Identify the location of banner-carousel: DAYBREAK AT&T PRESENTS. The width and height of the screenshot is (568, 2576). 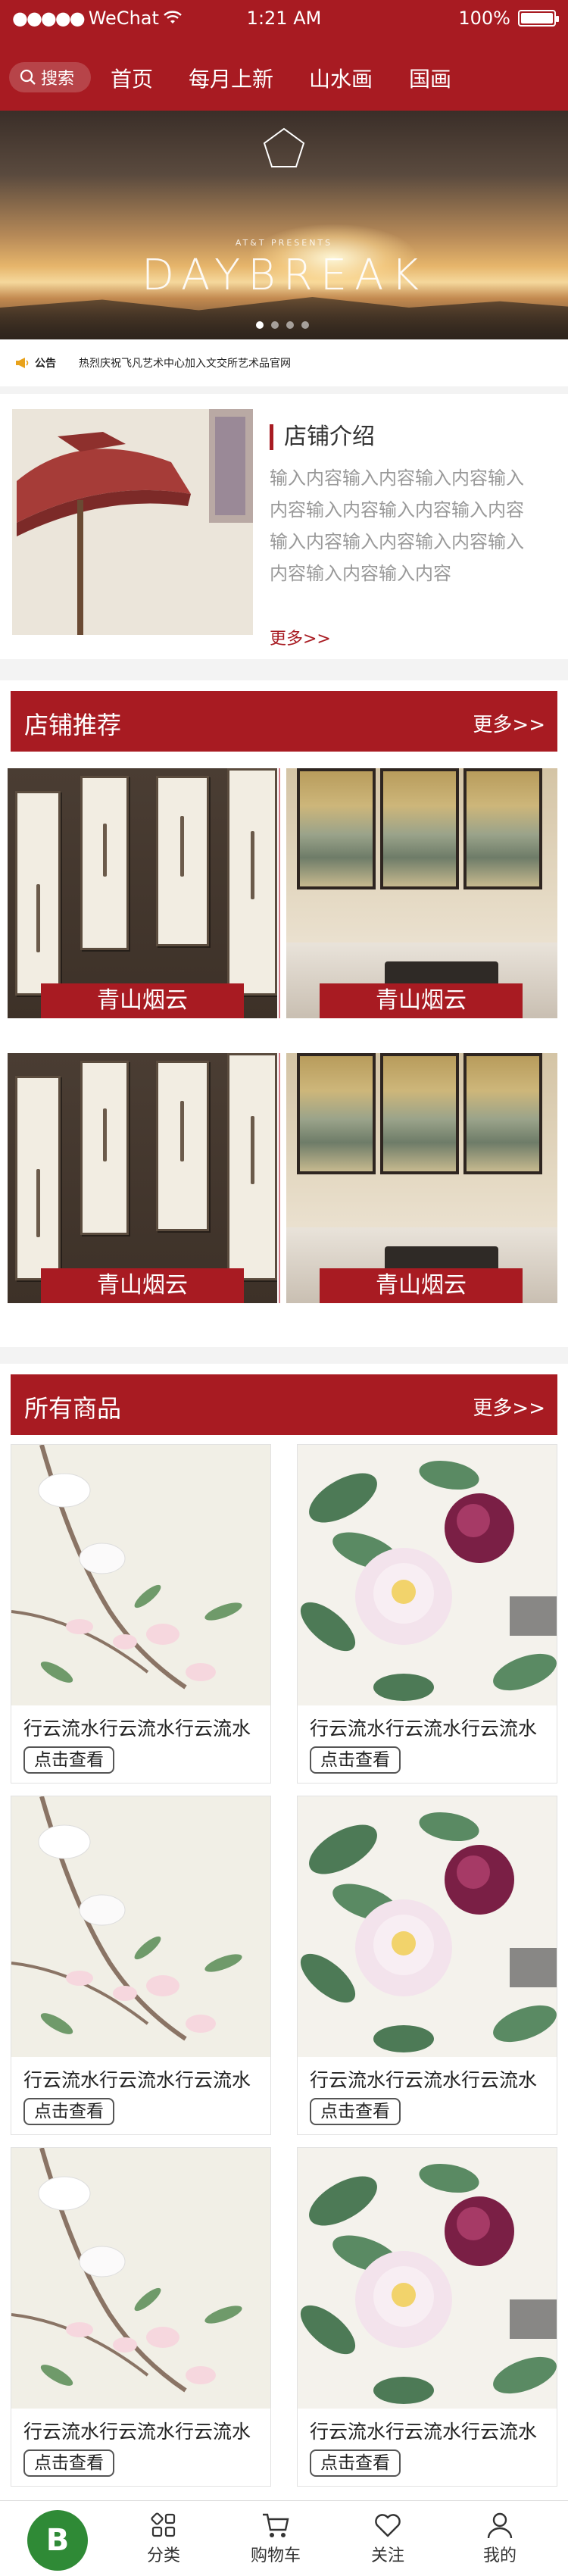
(284, 225).